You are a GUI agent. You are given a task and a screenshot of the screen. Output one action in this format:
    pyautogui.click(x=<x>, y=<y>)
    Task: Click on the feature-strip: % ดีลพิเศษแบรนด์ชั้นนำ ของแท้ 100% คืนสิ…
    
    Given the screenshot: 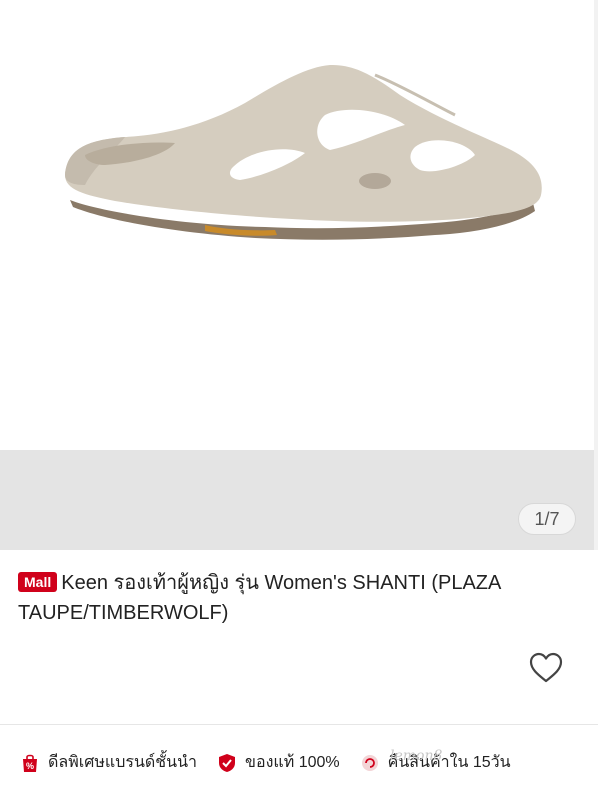 What is the action you would take?
    pyautogui.click(x=299, y=762)
    